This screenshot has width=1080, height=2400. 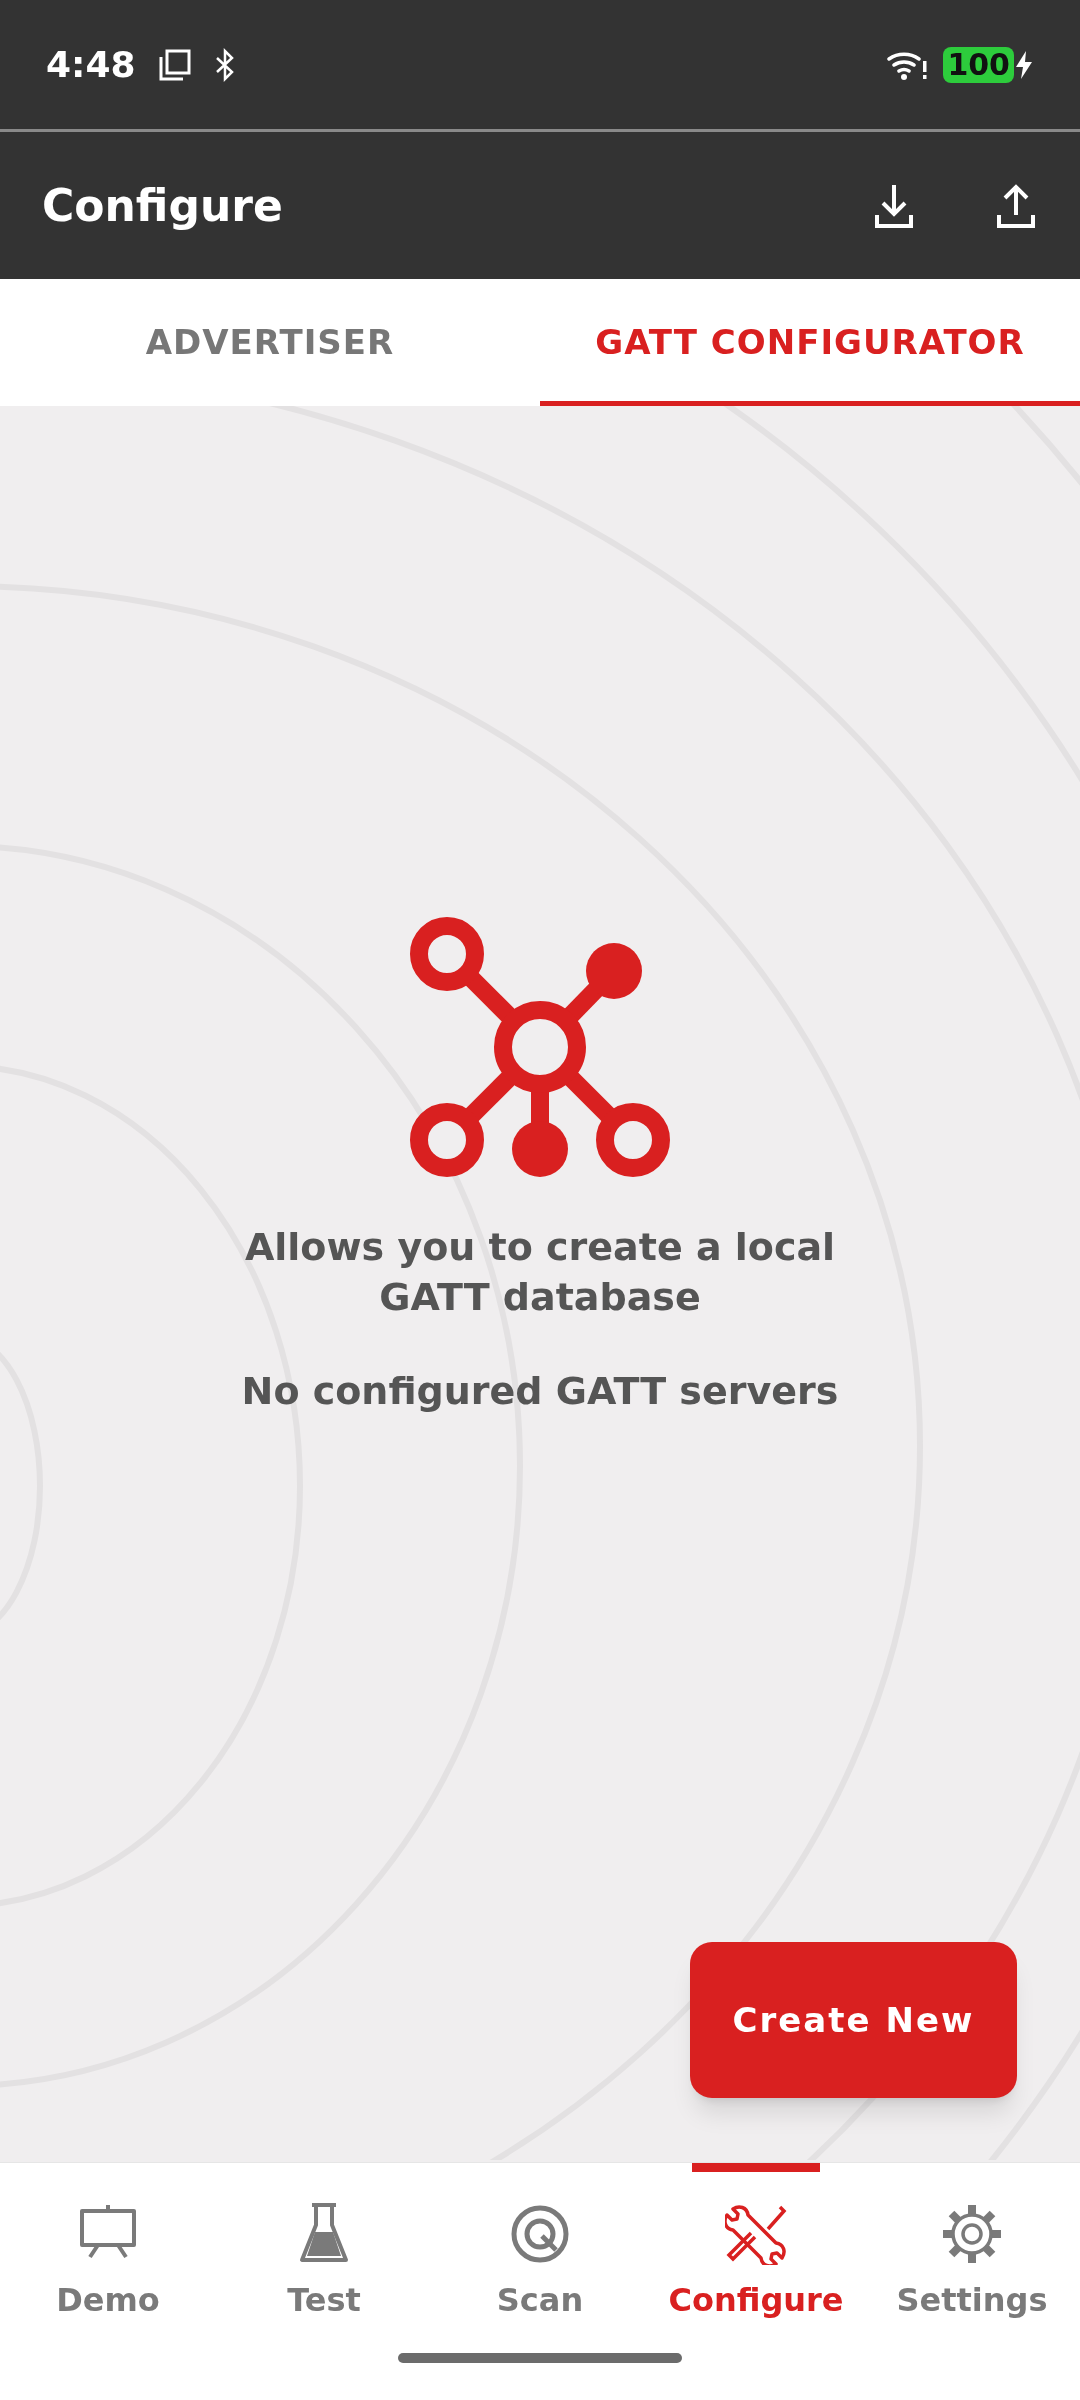 What do you see at coordinates (540, 2234) in the screenshot?
I see `target-icon` at bounding box center [540, 2234].